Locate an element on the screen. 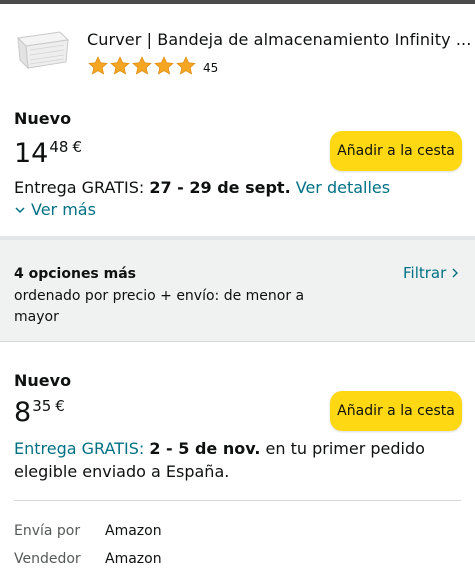 This screenshot has height=577, width=475. details-link: Ver detalles is located at coordinates (343, 187).